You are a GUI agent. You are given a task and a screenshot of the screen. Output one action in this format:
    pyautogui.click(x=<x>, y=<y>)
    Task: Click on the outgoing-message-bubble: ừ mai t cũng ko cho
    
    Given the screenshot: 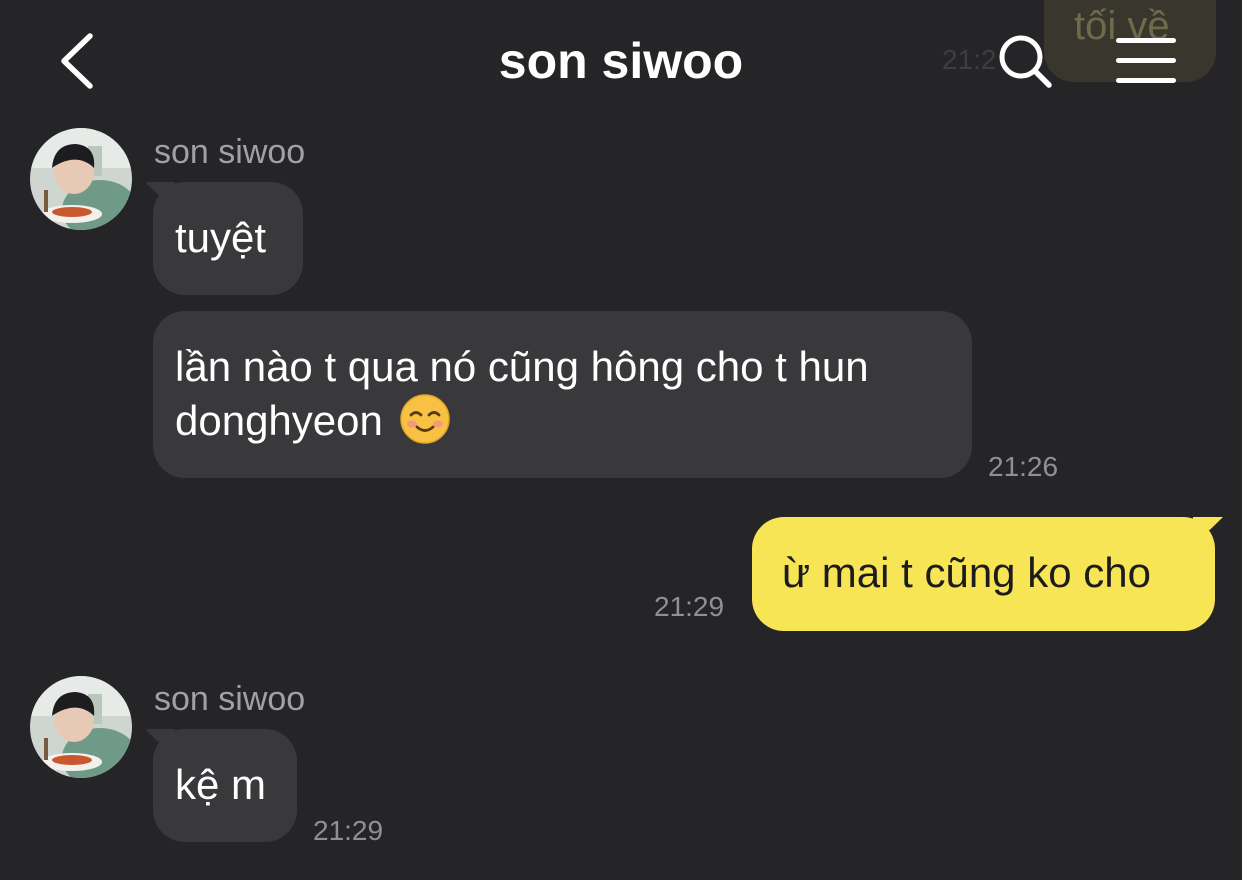 What is the action you would take?
    pyautogui.click(x=983, y=574)
    